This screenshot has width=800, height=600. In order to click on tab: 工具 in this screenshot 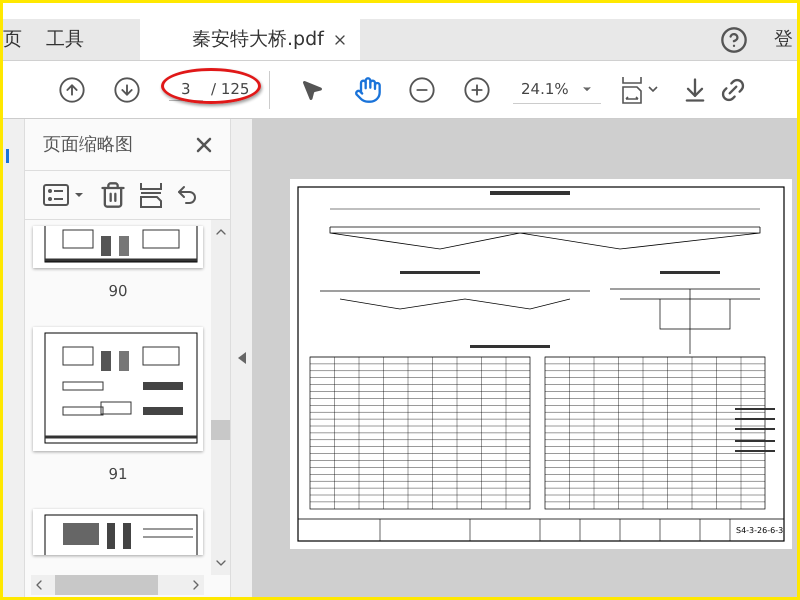, I will do `click(73, 39)`.